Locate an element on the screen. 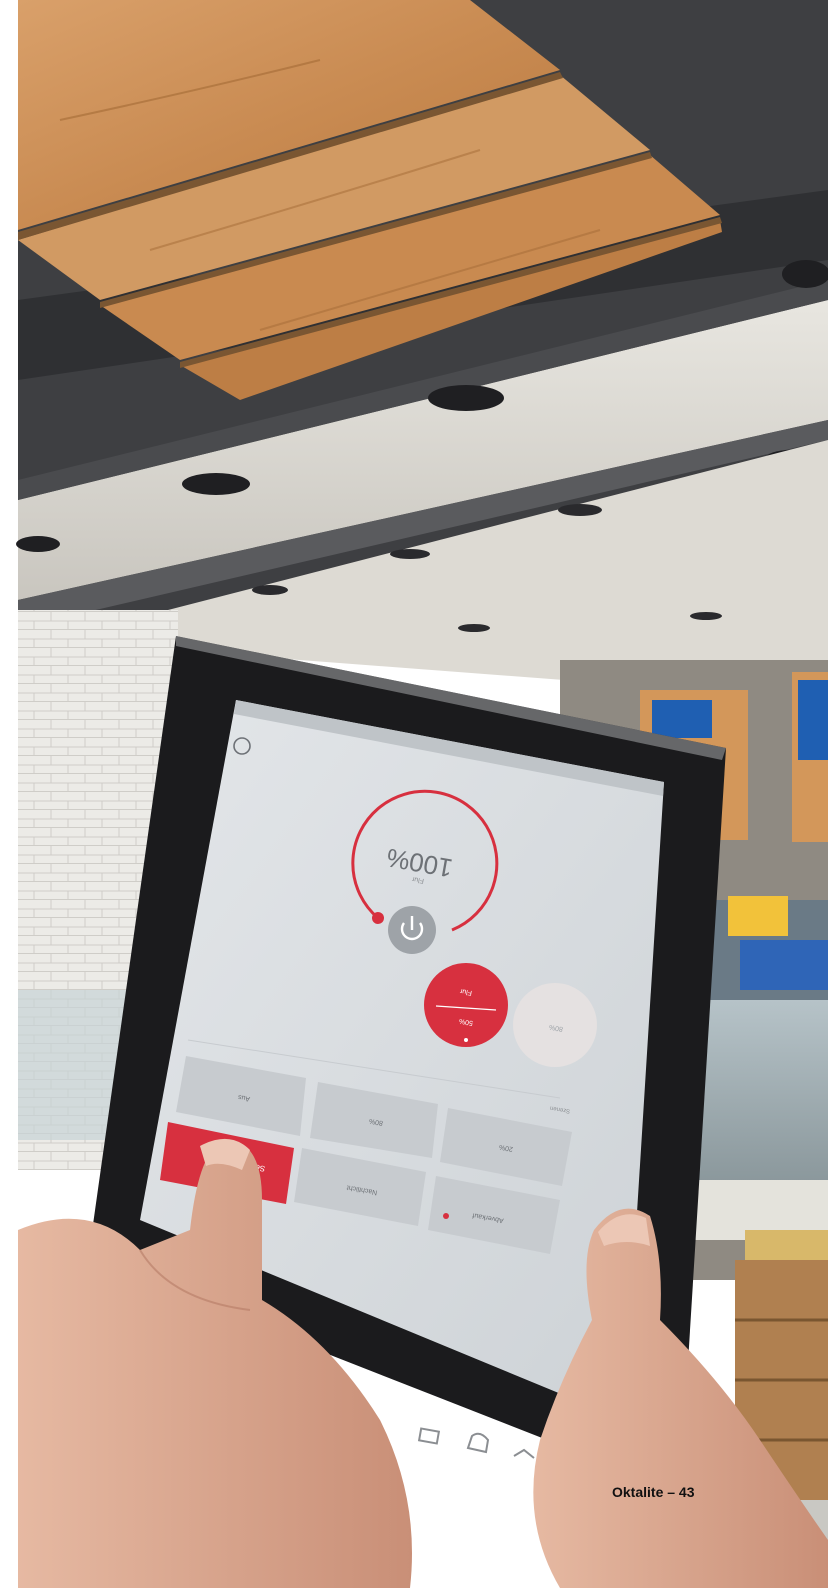 The width and height of the screenshot is (828, 1588). back-icon is located at coordinates (524, 1453).